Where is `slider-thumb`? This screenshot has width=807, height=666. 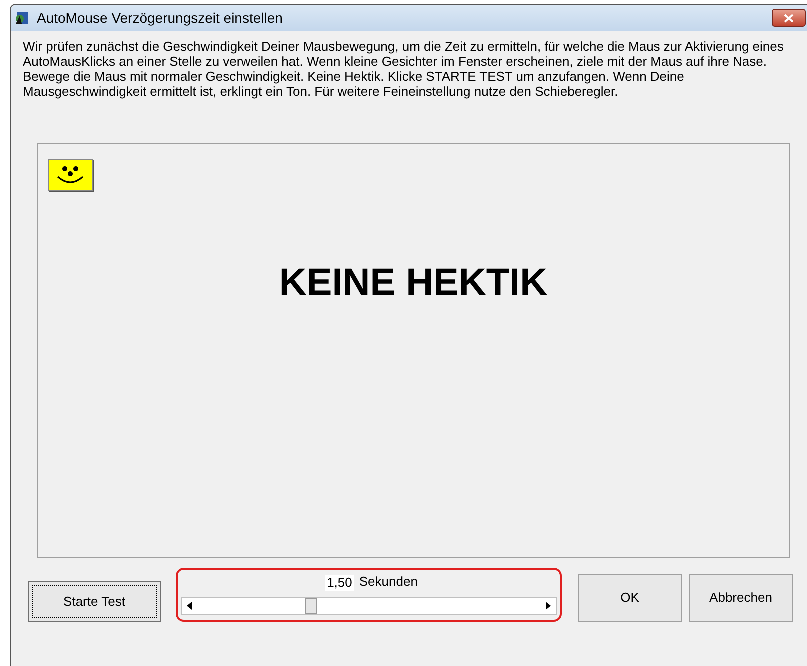
slider-thumb is located at coordinates (310, 606).